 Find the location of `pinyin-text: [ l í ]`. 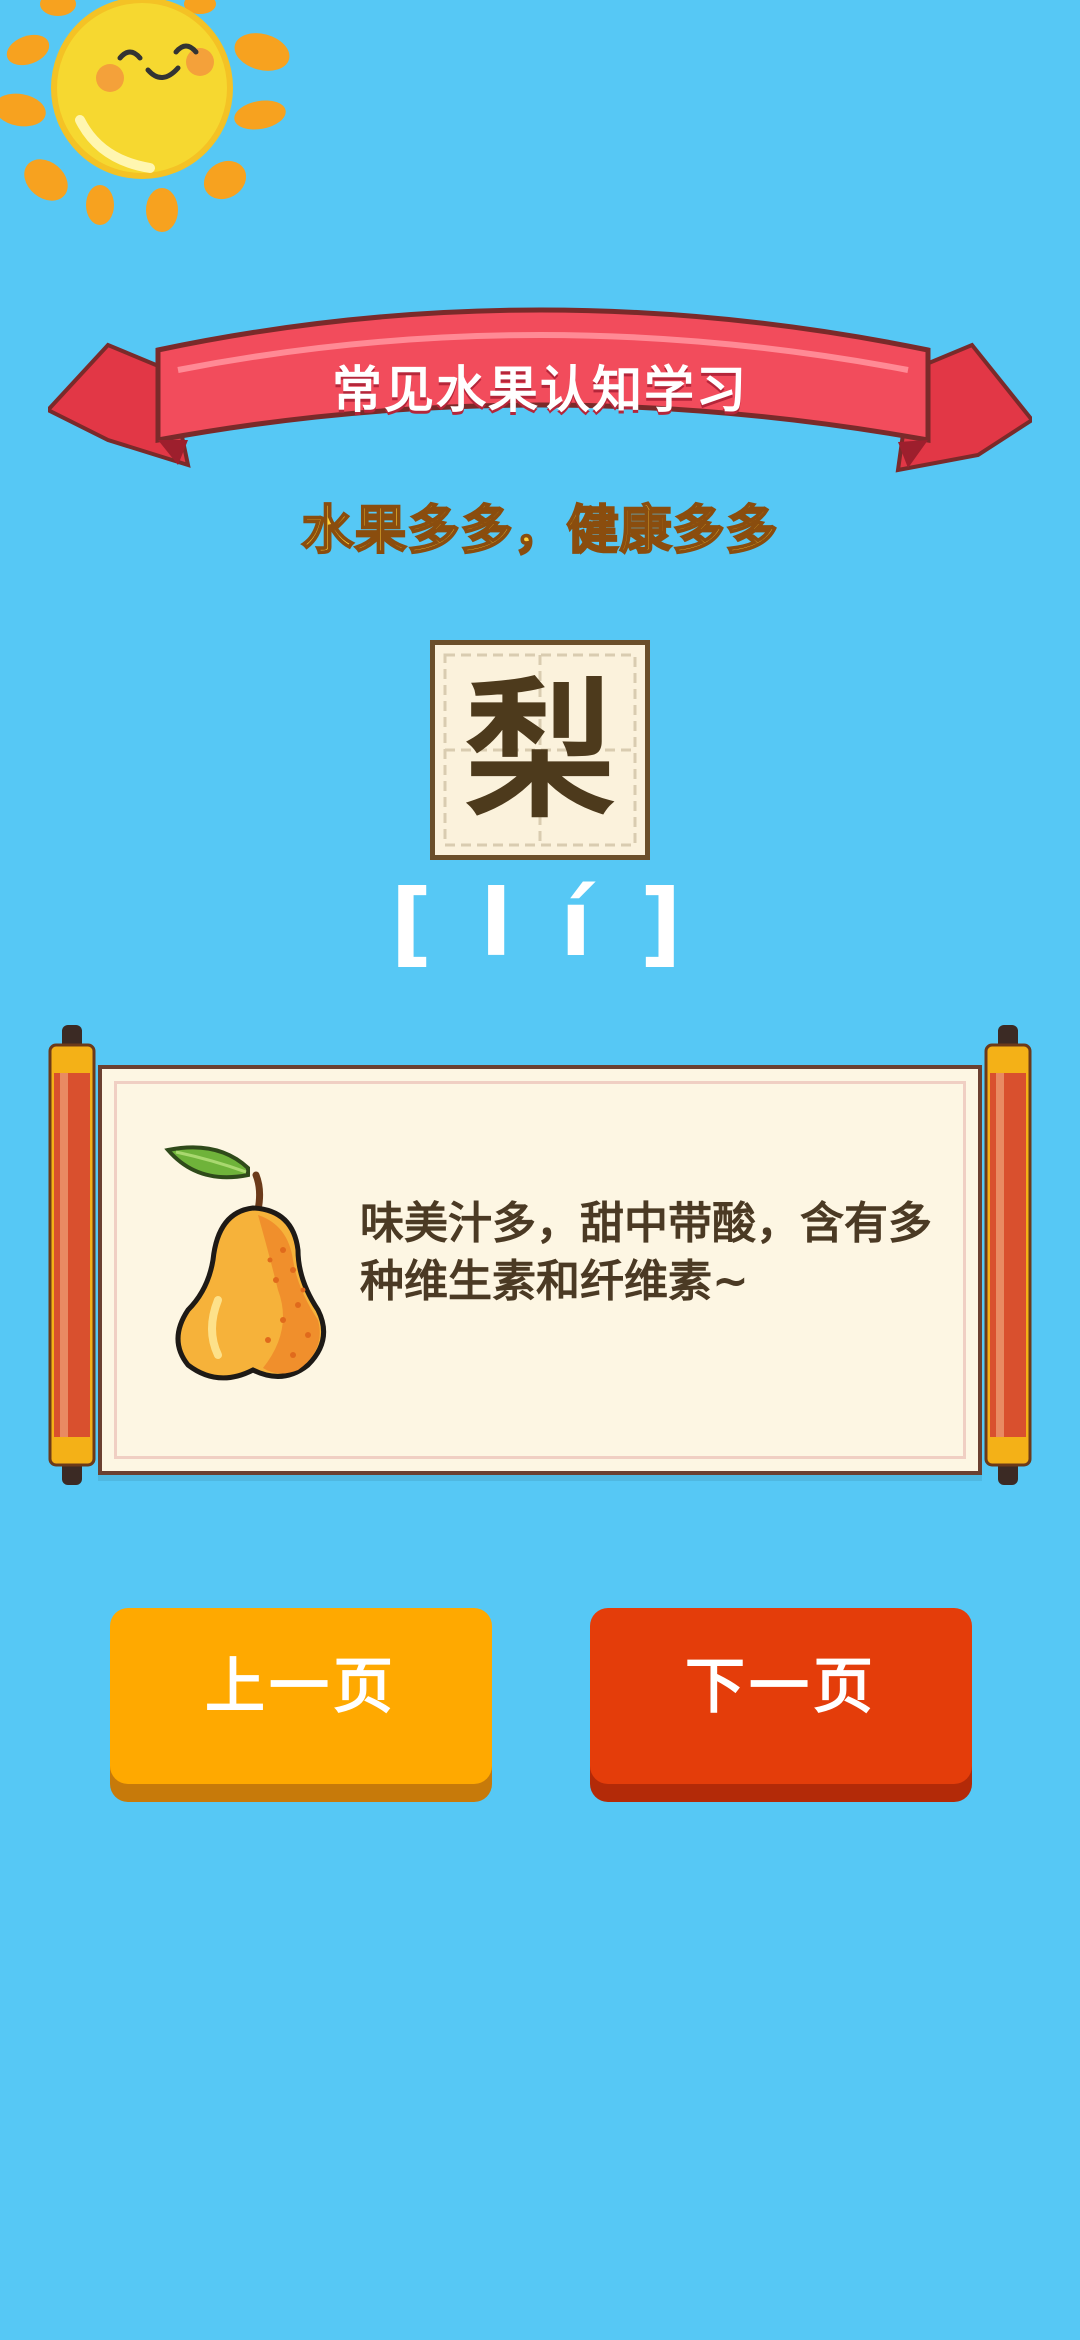

pinyin-text: [ l í ] is located at coordinates (540, 923).